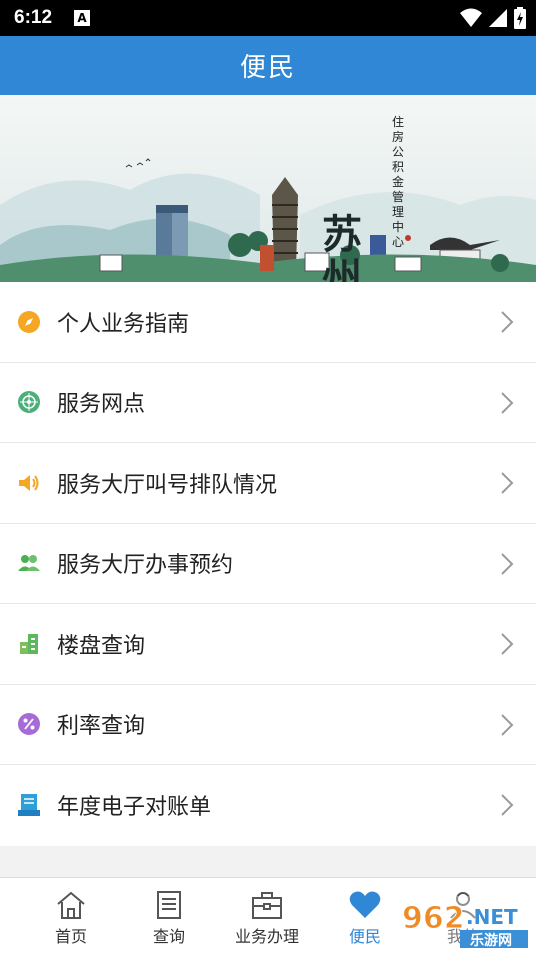 This screenshot has width=536, height=954. What do you see at coordinates (29, 644) in the screenshot?
I see `building-icon` at bounding box center [29, 644].